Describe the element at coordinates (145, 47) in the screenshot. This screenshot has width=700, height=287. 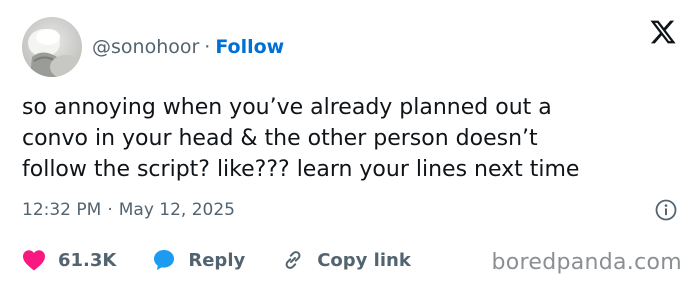
I see `author-handle: @sonohoor` at that location.